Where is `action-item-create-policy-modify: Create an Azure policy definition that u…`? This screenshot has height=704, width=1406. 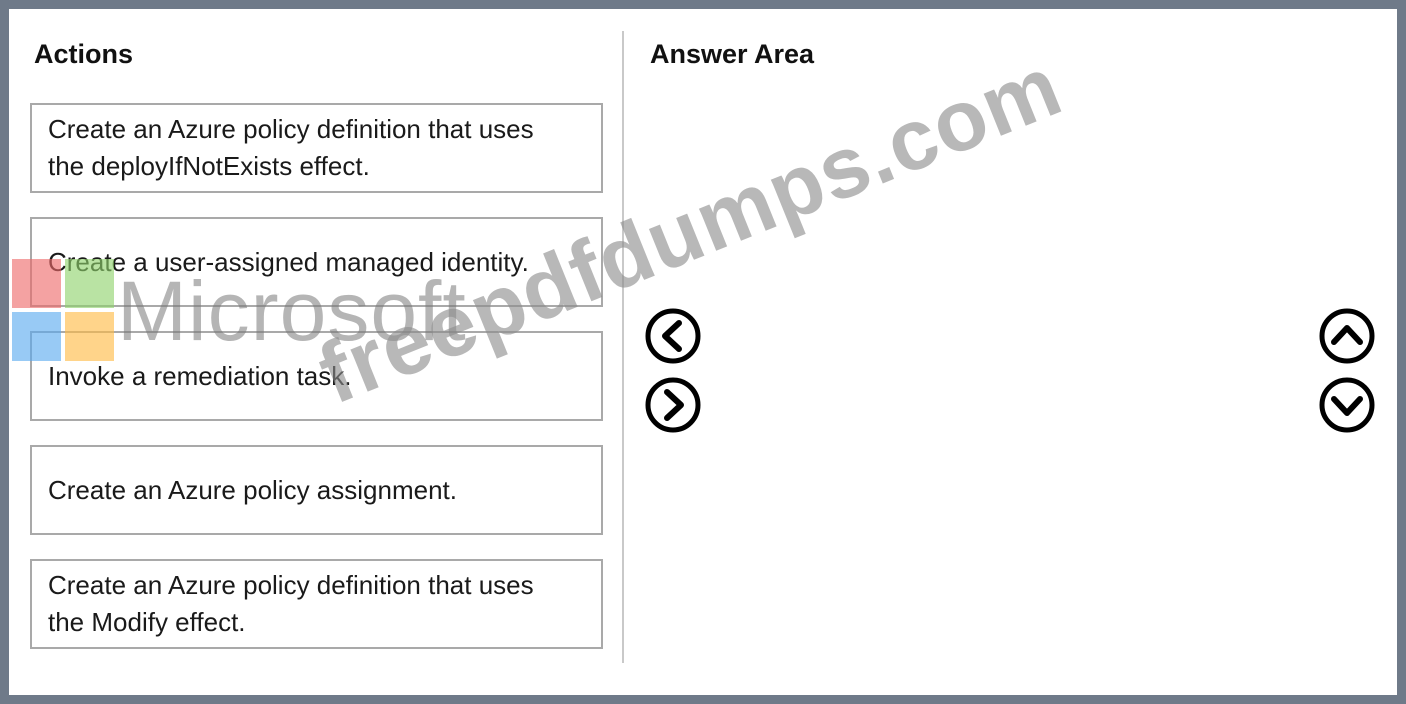
action-item-create-policy-modify: Create an Azure policy definition that u… is located at coordinates (316, 604).